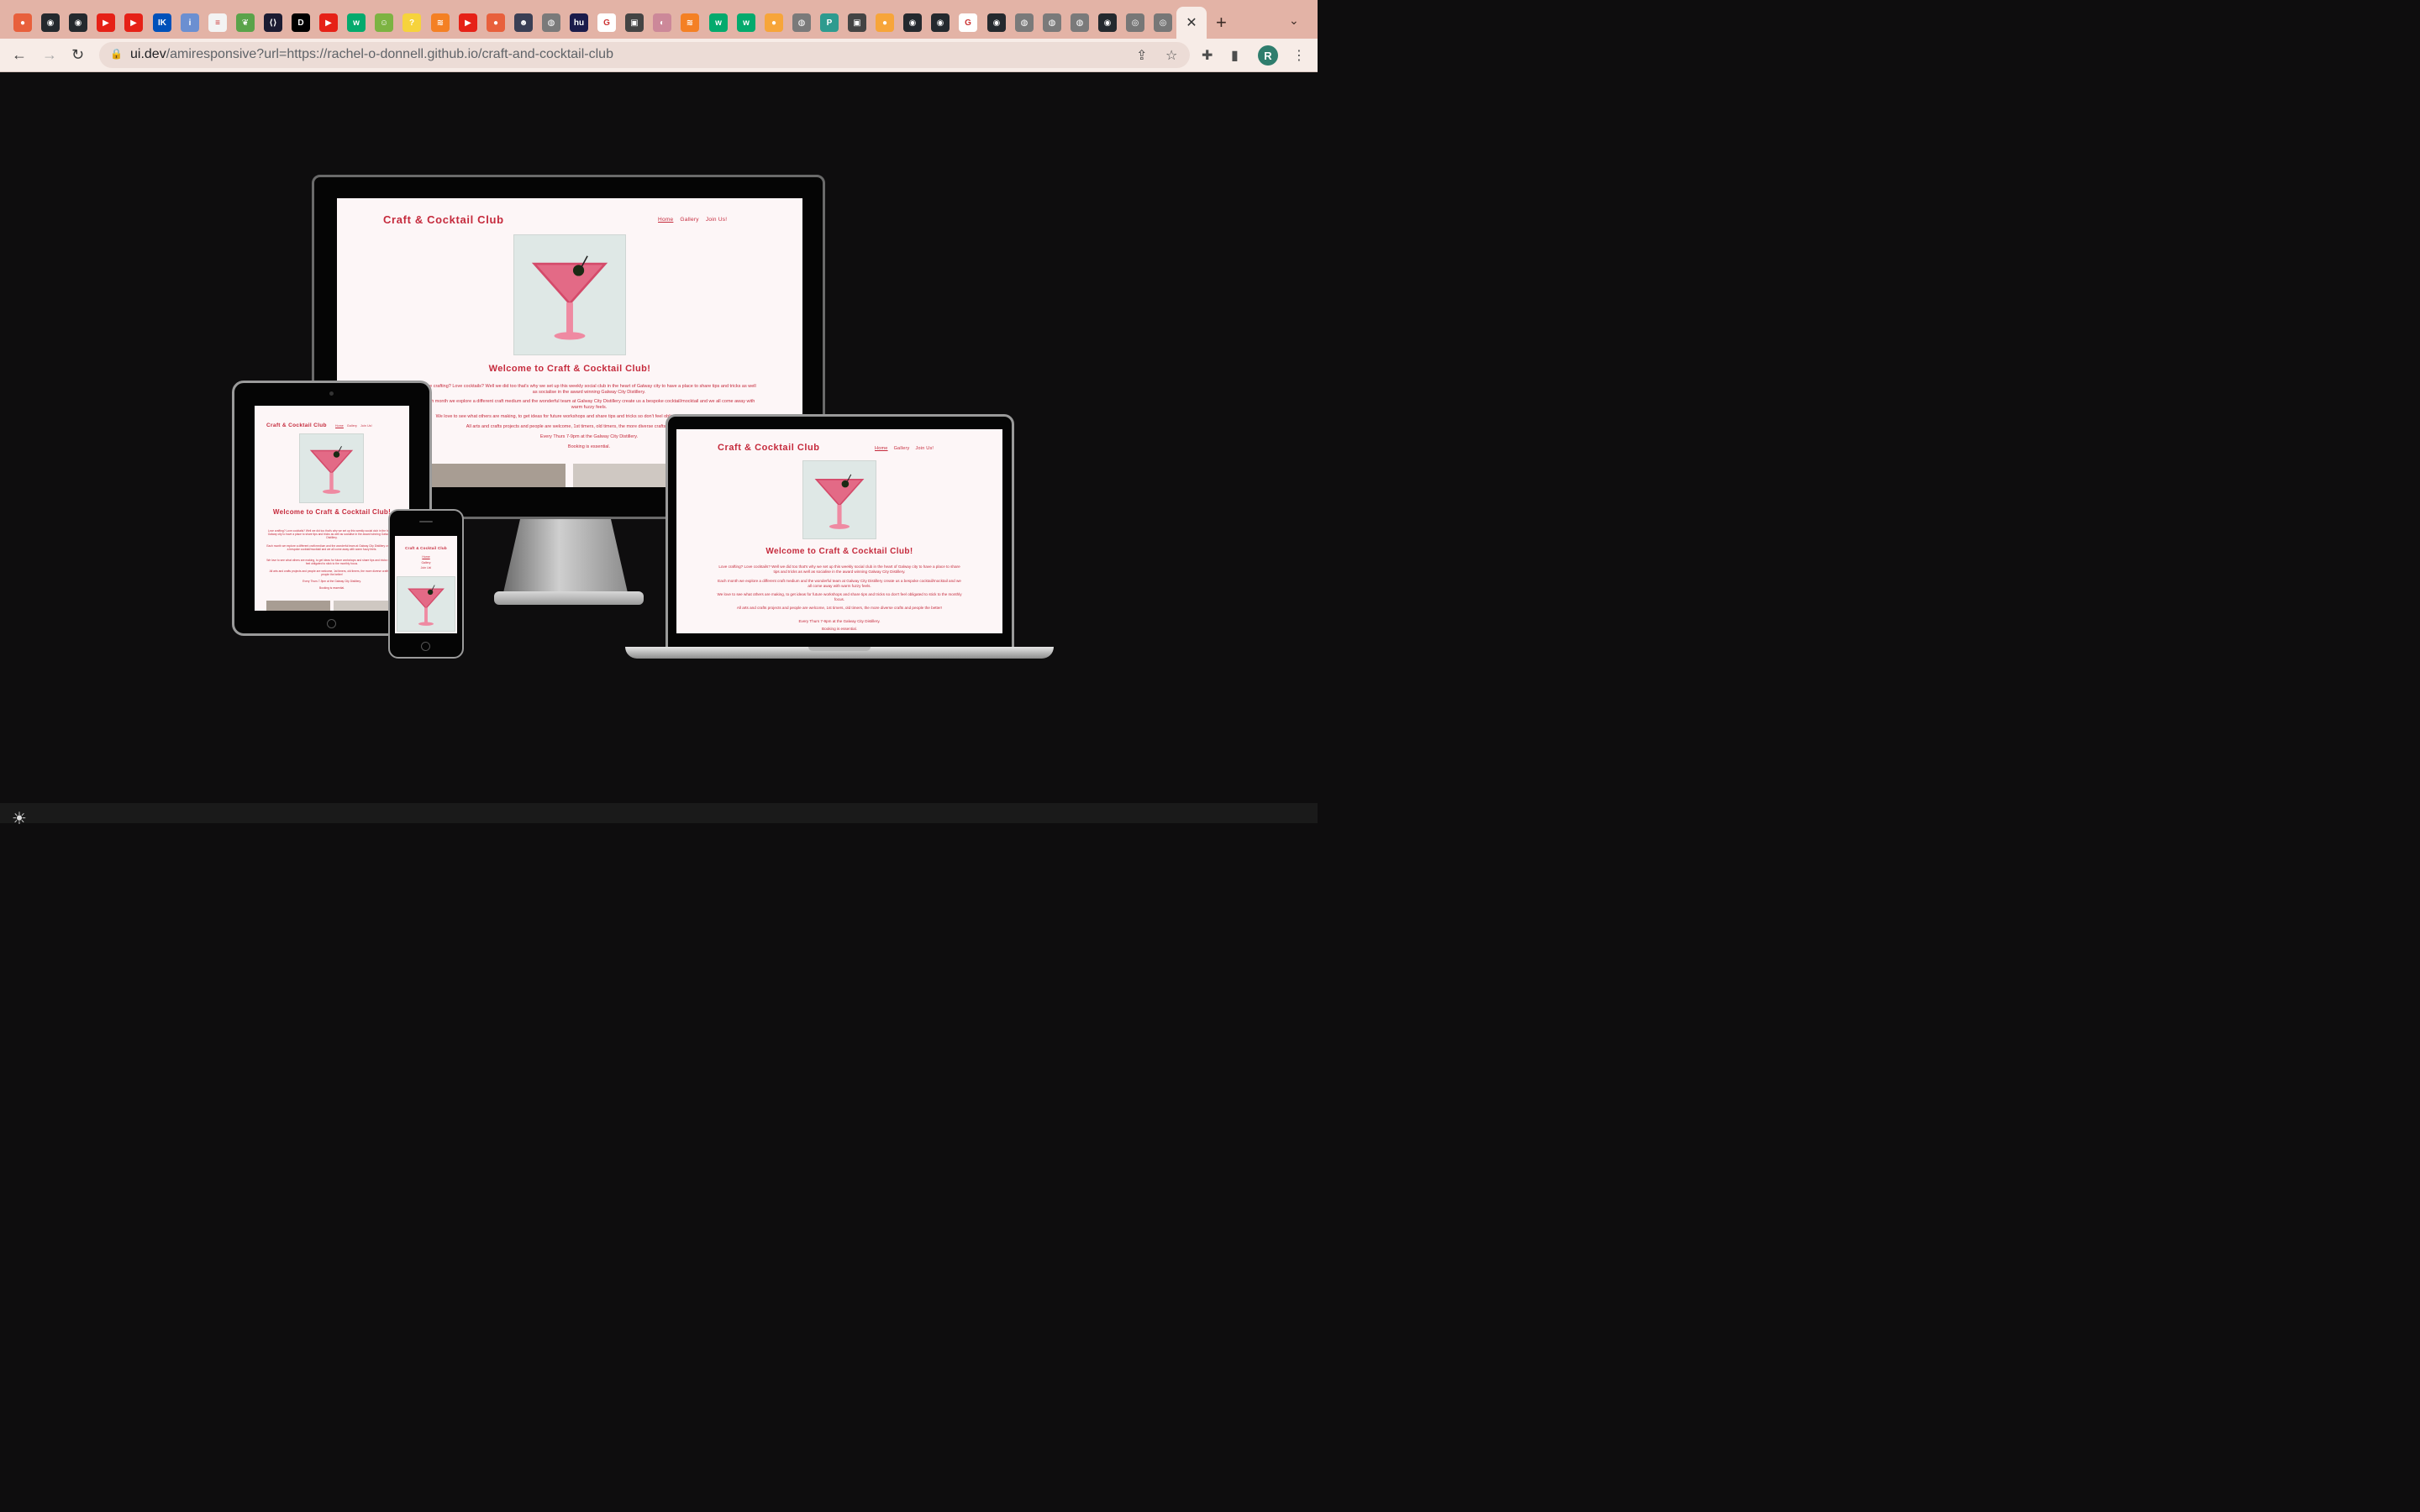  I want to click on photo-icon: ◐, so click(662, 22).